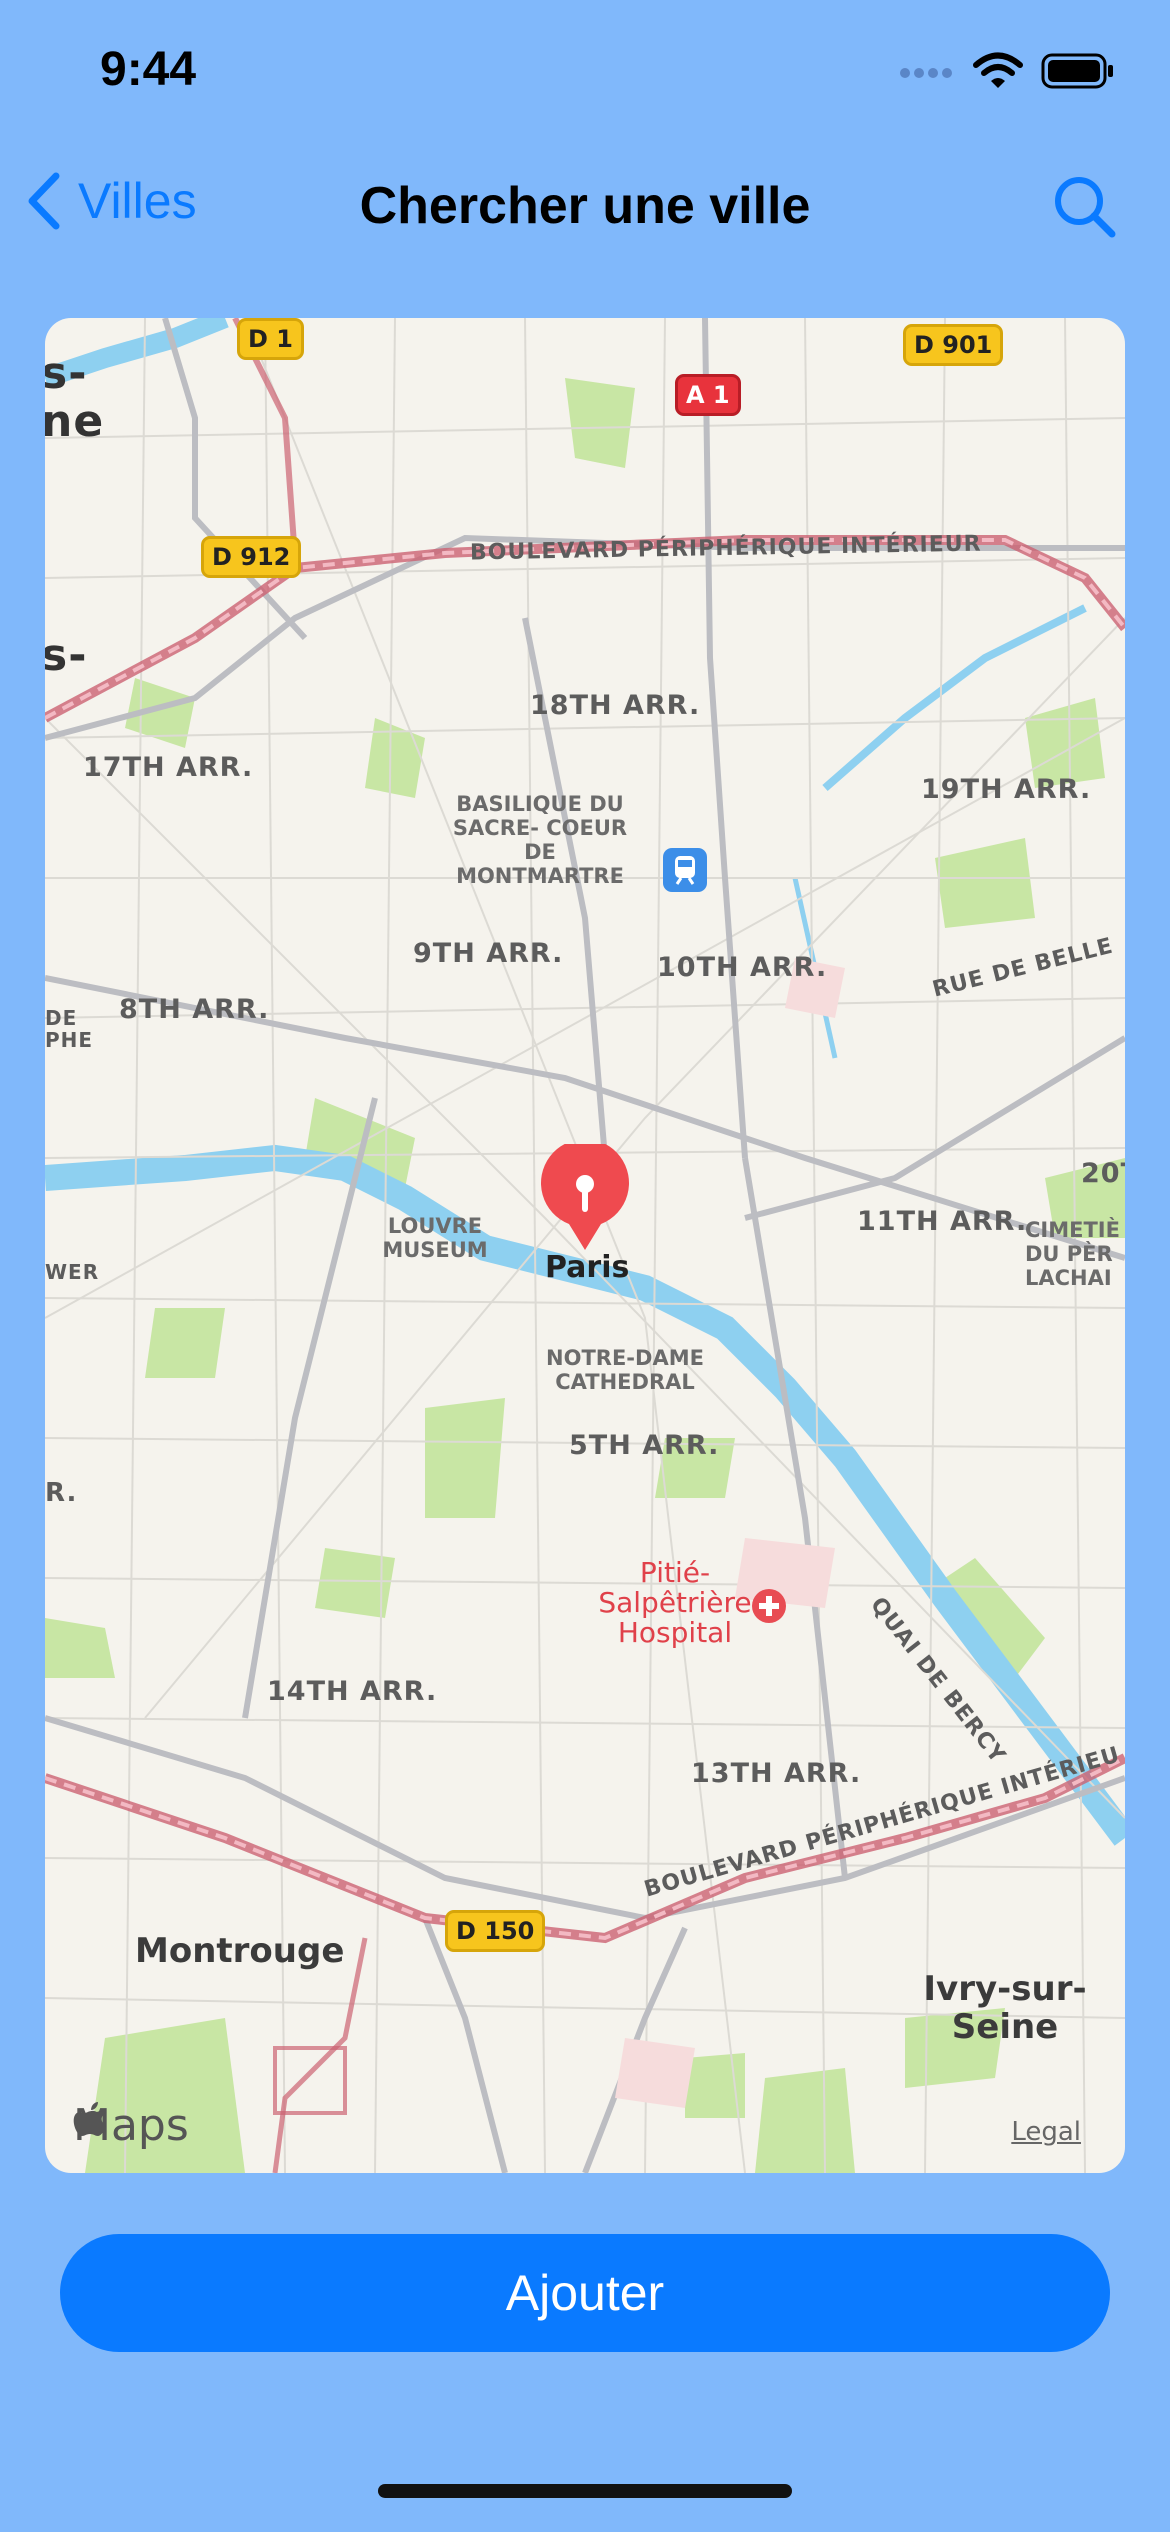 The width and height of the screenshot is (1170, 2532). Describe the element at coordinates (953, 345) in the screenshot. I see `road-shield-d901: D 901` at that location.